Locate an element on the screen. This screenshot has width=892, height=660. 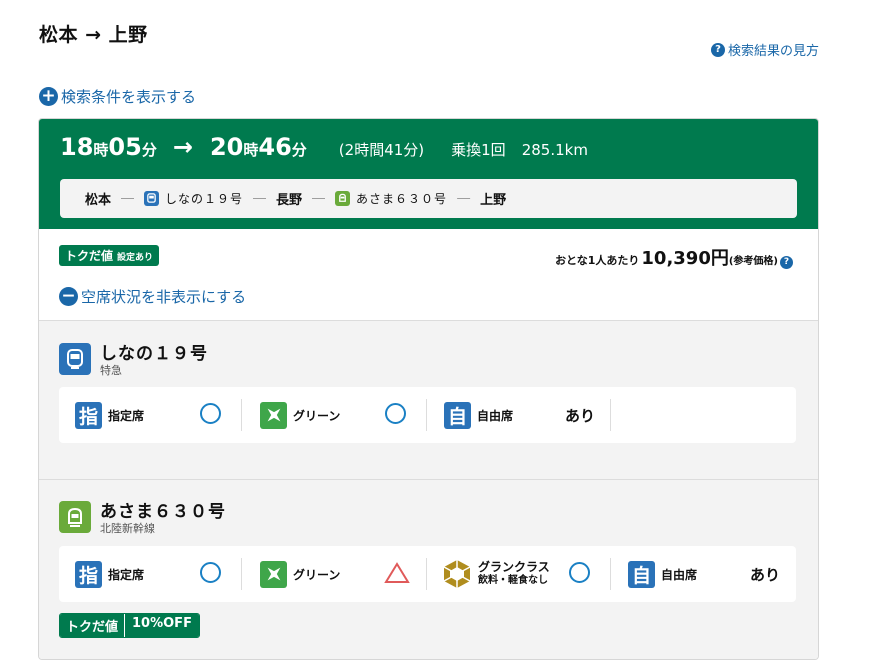
fare: おとな1人あたり 10,390円 (参考価格) ? is located at coordinates (675, 257).